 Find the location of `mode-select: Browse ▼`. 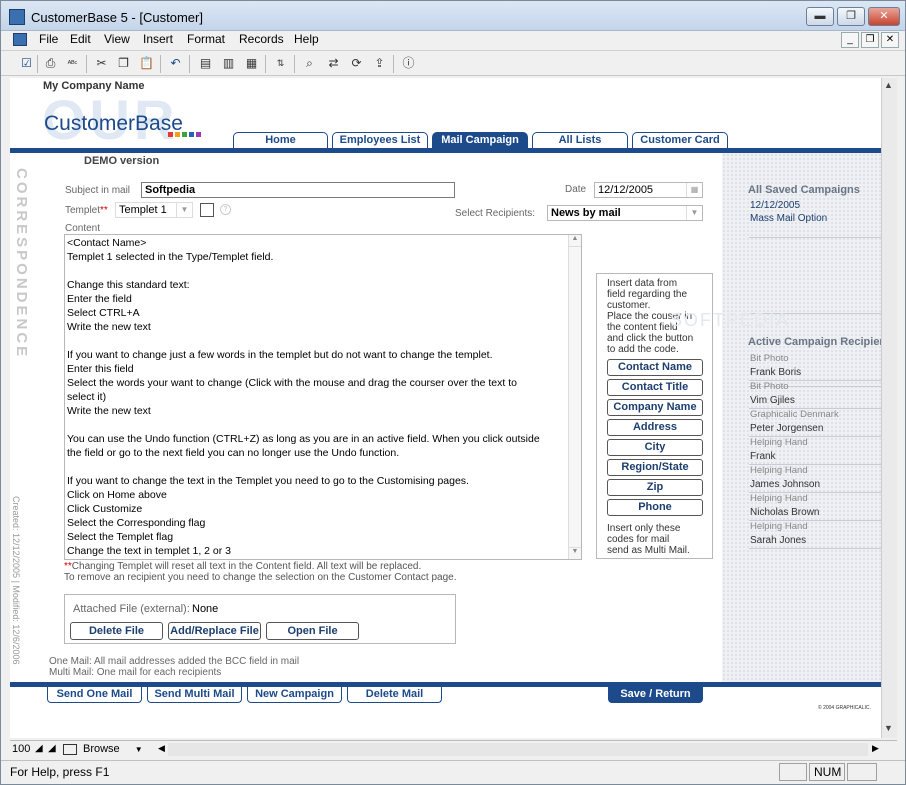

mode-select: Browse ▼ is located at coordinates (113, 749).